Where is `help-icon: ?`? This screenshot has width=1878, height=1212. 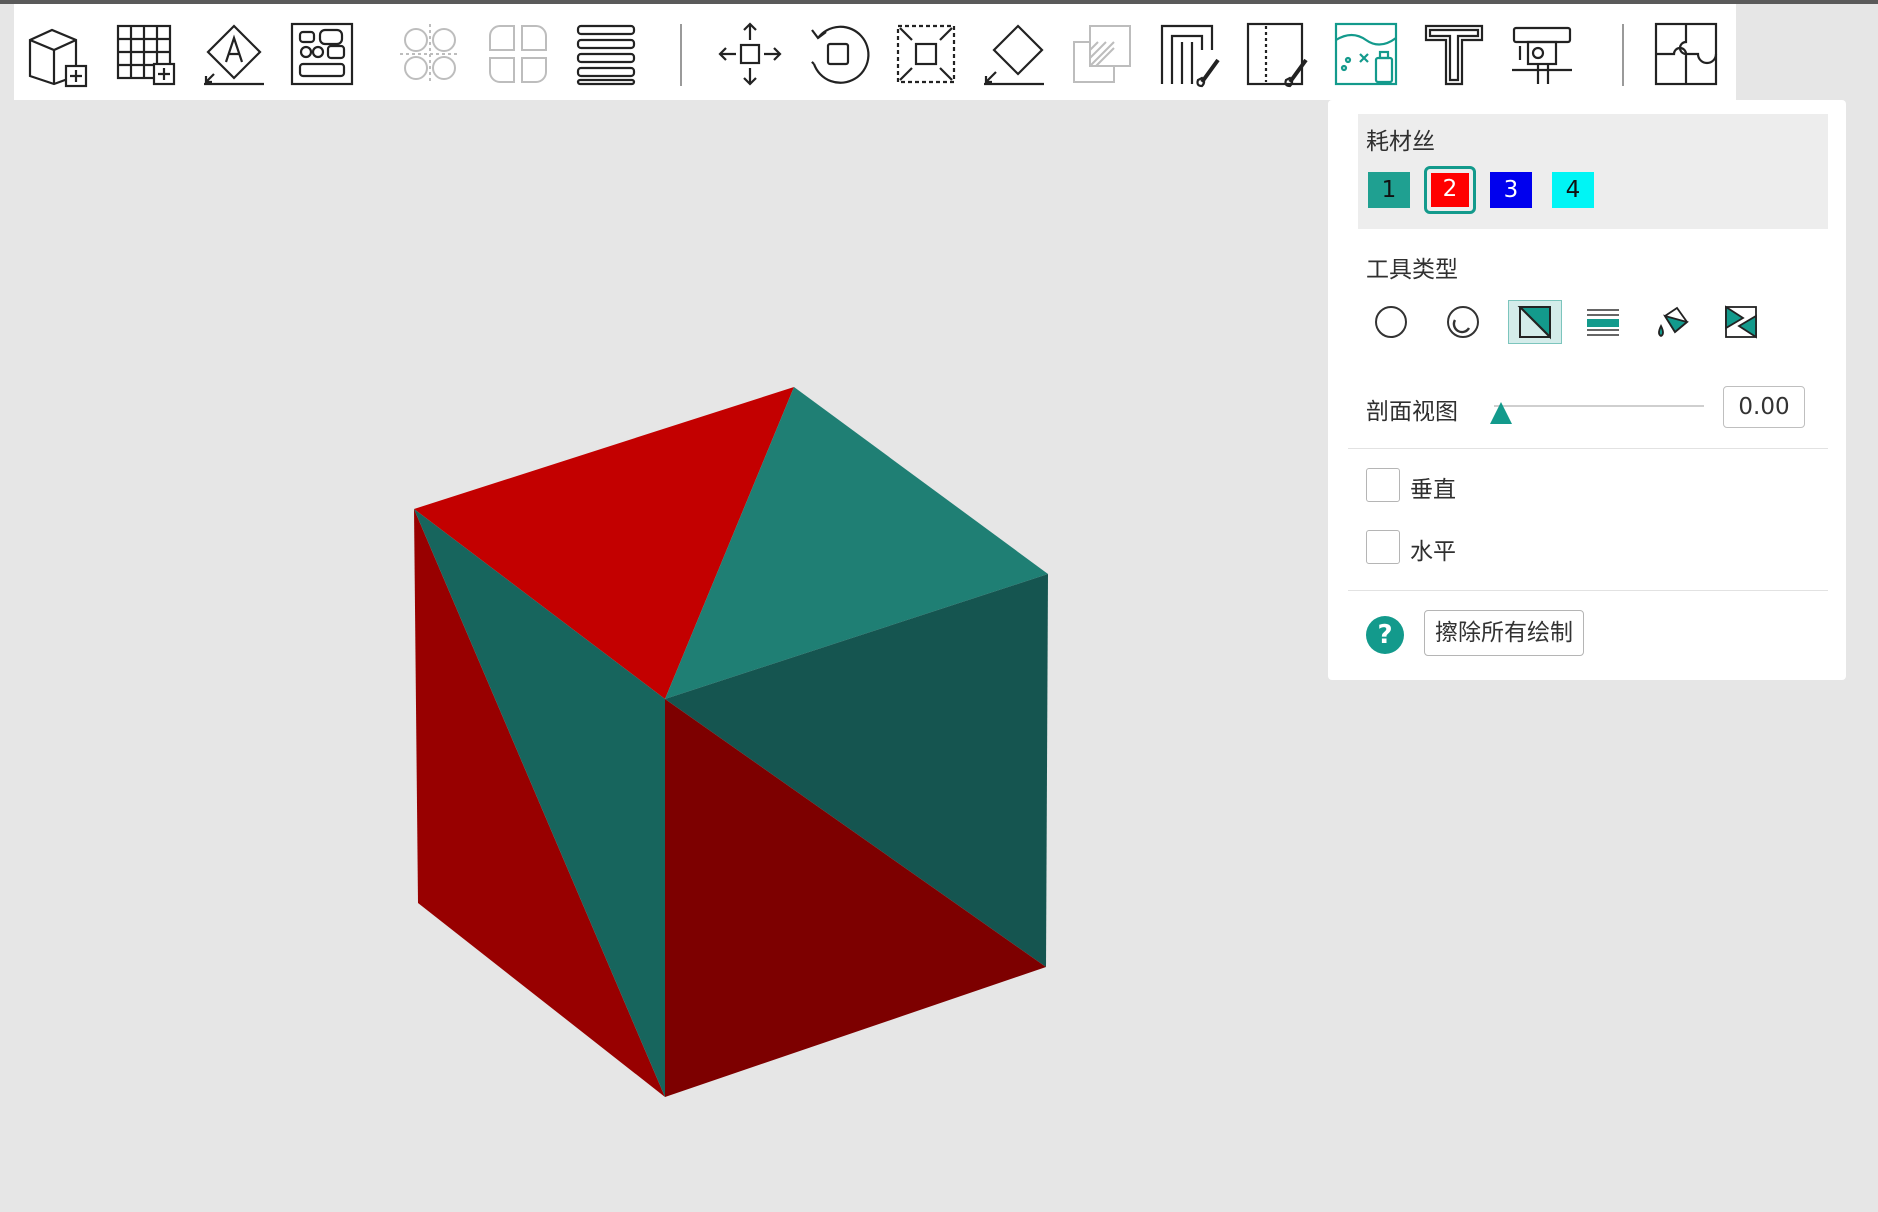
help-icon: ? is located at coordinates (1385, 635).